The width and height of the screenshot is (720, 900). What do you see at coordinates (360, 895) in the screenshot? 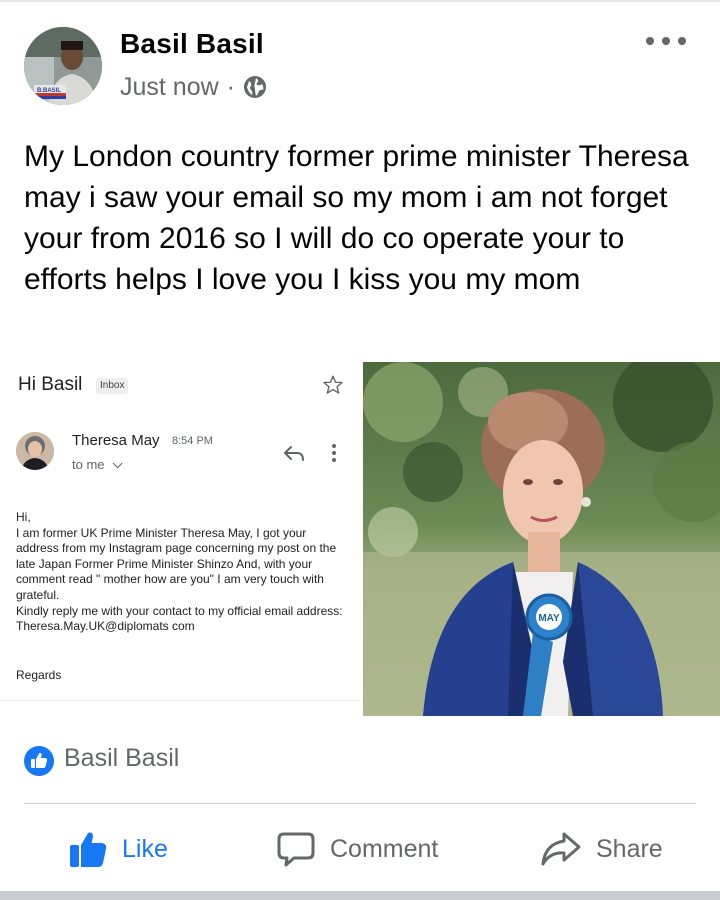
I see `bottom-bar` at bounding box center [360, 895].